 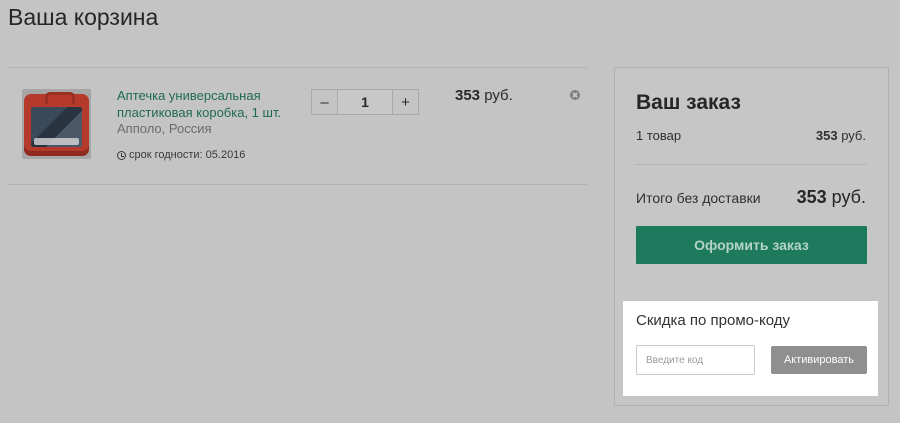 I want to click on activate-promo-button: Активировать, so click(x=819, y=360).